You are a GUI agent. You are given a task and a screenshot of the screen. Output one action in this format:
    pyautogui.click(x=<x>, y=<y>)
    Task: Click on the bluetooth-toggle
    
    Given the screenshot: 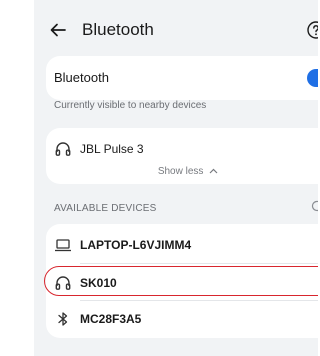 What is the action you would take?
    pyautogui.click(x=312, y=78)
    